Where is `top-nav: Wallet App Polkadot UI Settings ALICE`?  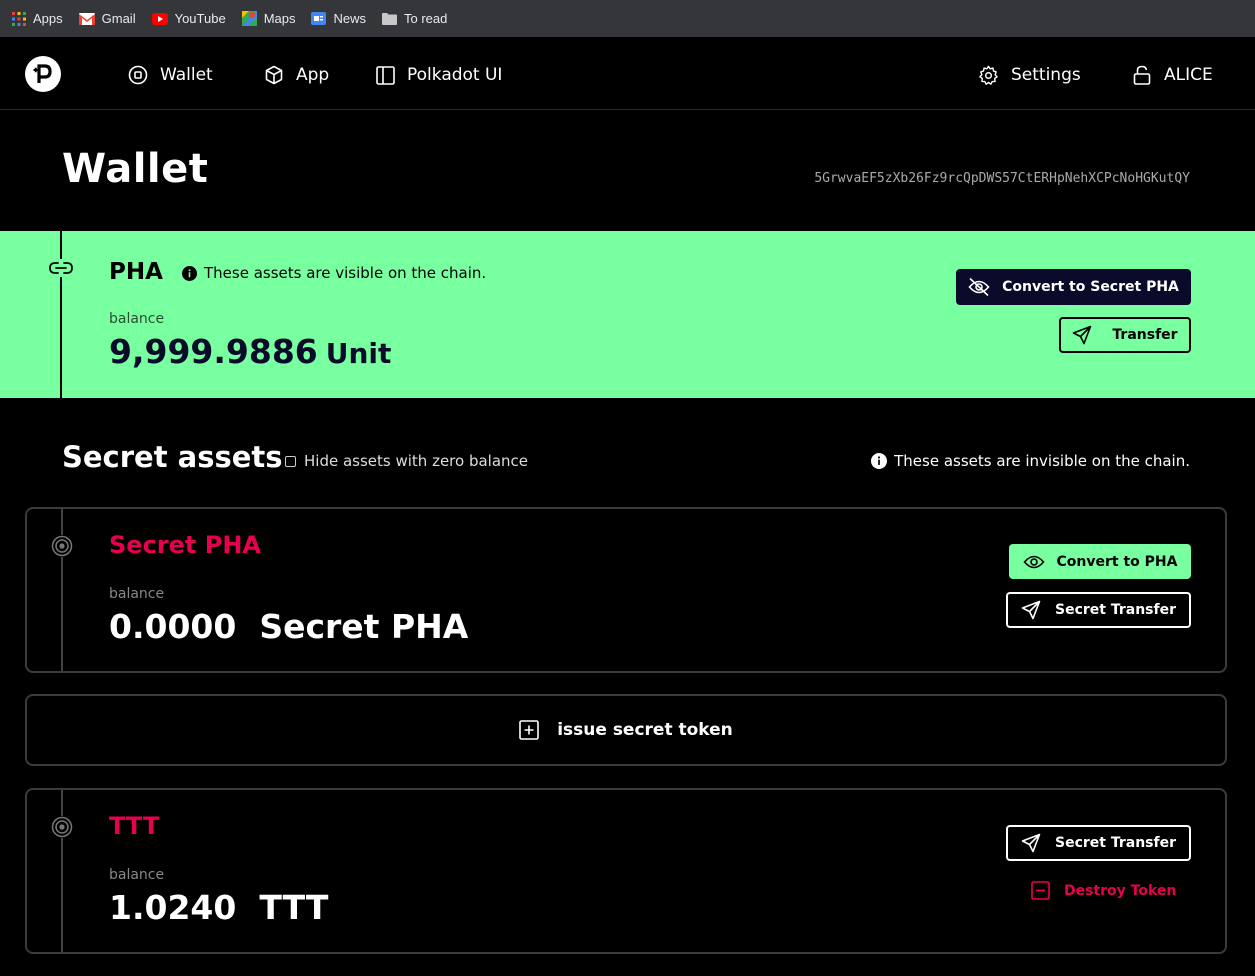 top-nav: Wallet App Polkadot UI Settings ALICE is located at coordinates (627, 73).